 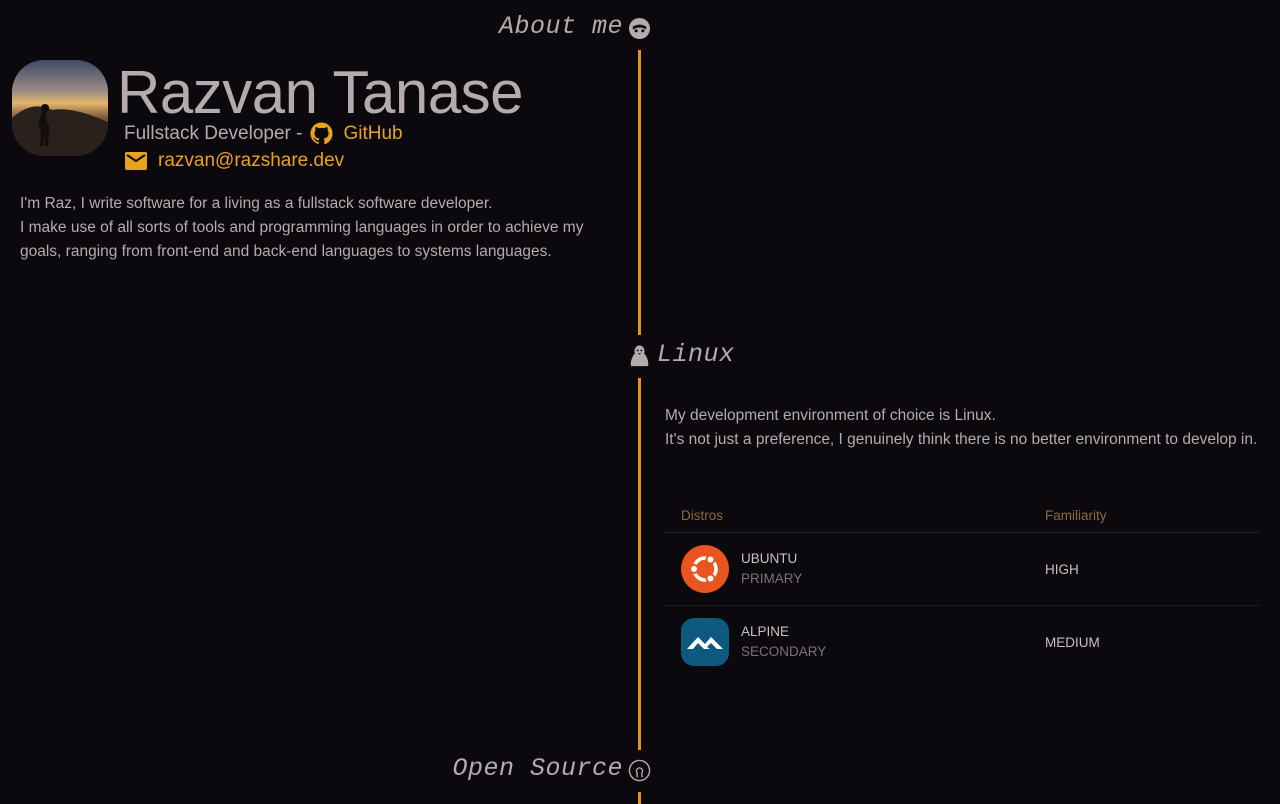 What do you see at coordinates (962, 642) in the screenshot?
I see `table-row: ALPINE SECONDARY MEDIUM` at bounding box center [962, 642].